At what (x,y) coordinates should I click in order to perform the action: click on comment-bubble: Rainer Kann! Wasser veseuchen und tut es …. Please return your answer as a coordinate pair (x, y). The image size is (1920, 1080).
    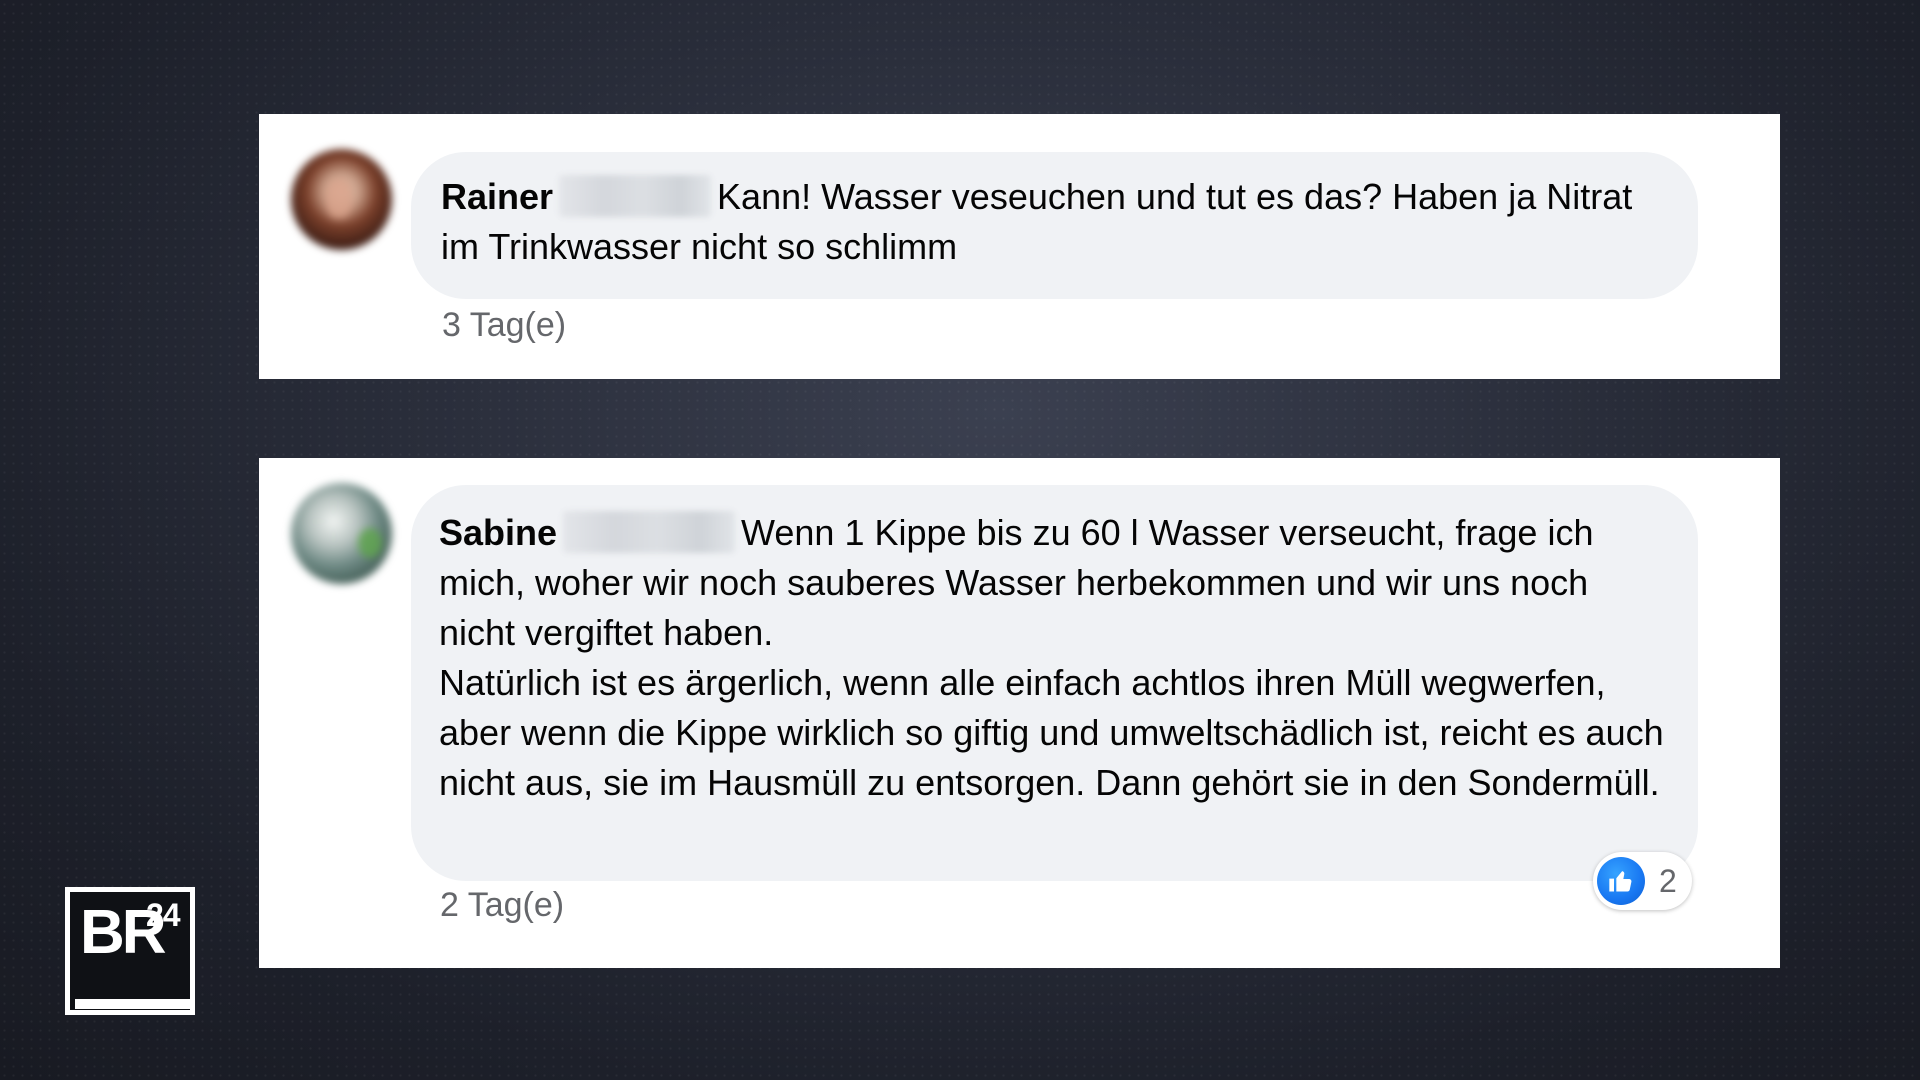
    Looking at the image, I should click on (1054, 225).